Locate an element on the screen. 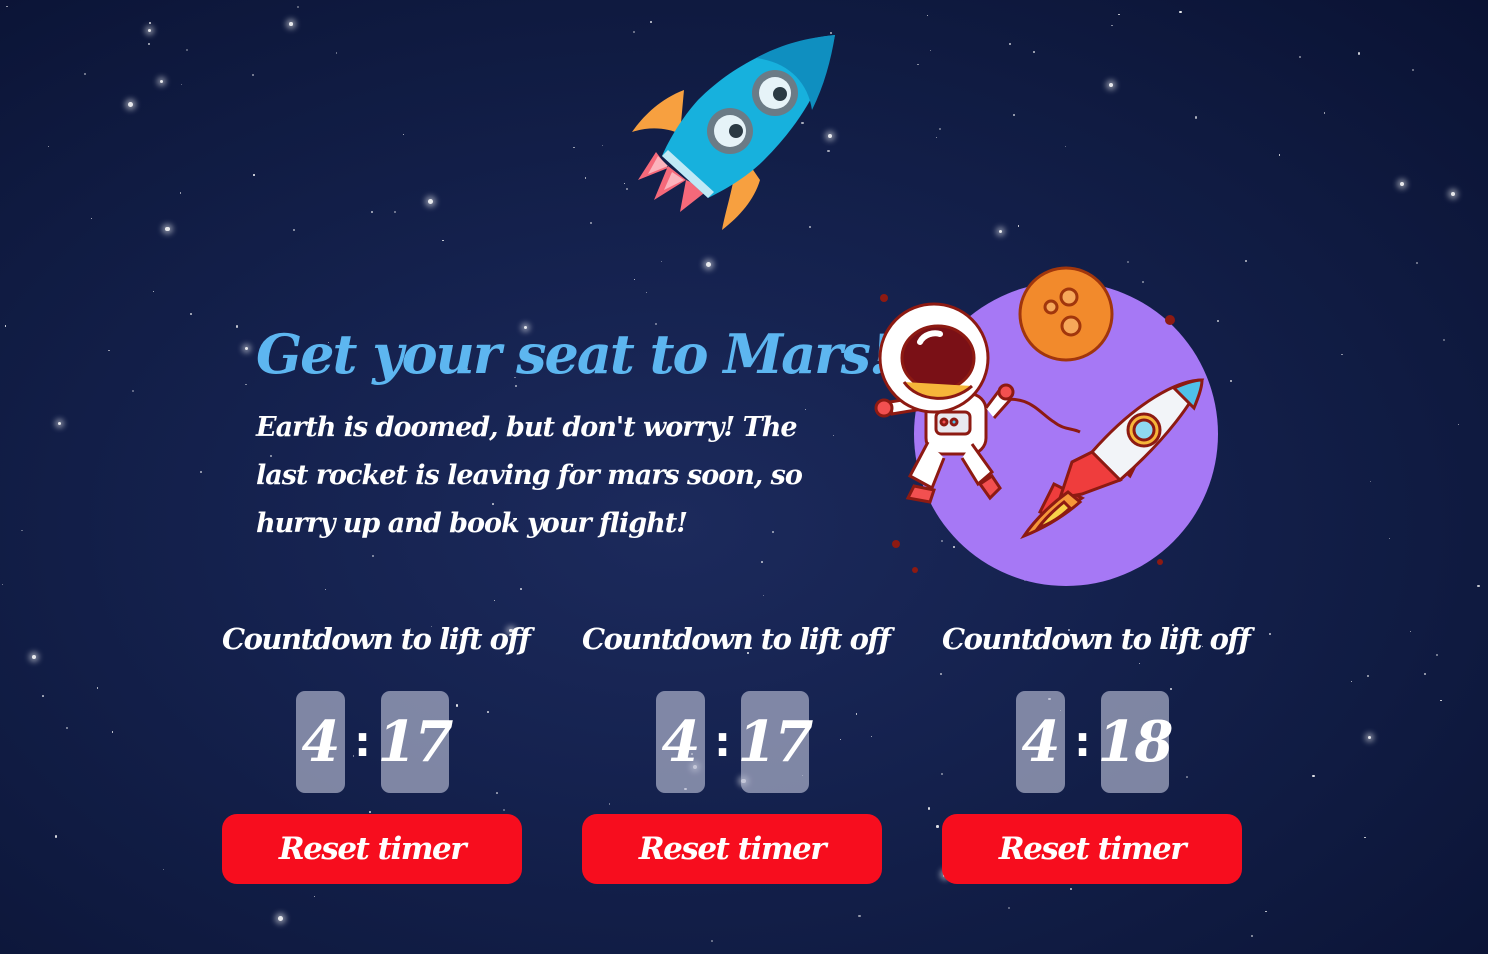 The width and height of the screenshot is (1488, 954). countdown-timer-2: Countdown to lift off 4 : 17 Reset timer is located at coordinates (736, 754).